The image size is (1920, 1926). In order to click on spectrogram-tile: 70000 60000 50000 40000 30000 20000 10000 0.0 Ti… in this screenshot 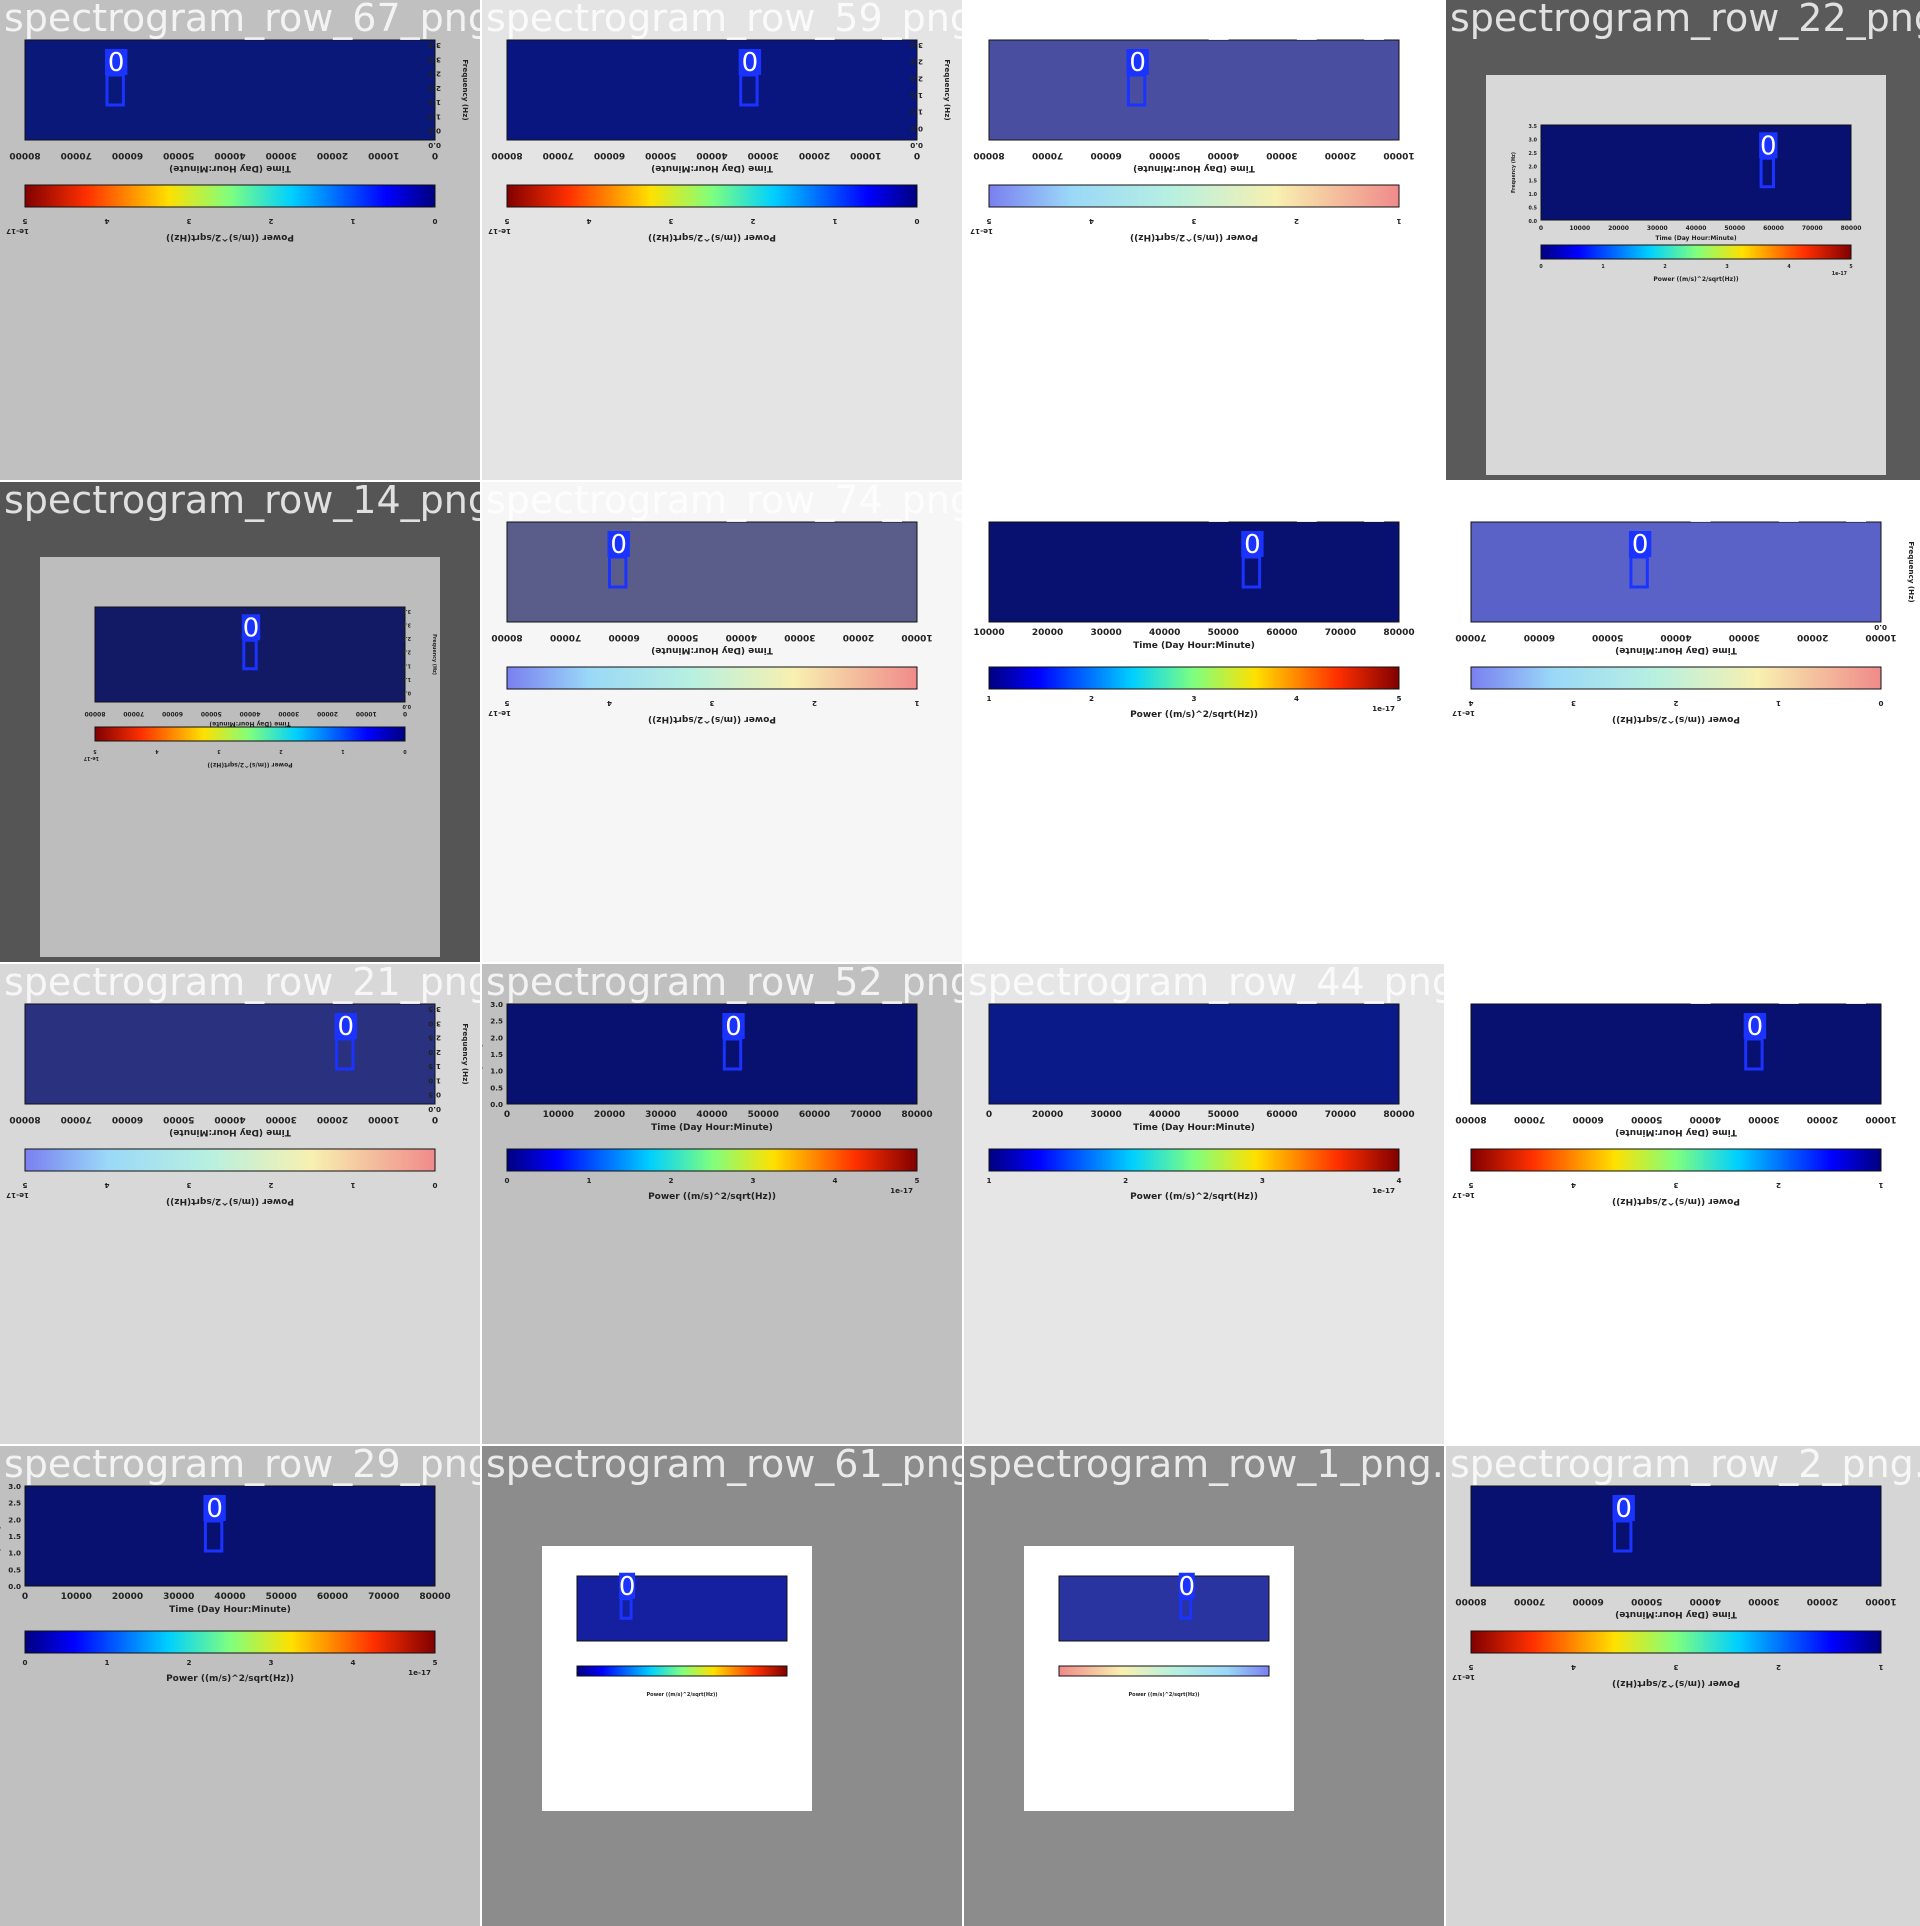, I will do `click(1683, 722)`.